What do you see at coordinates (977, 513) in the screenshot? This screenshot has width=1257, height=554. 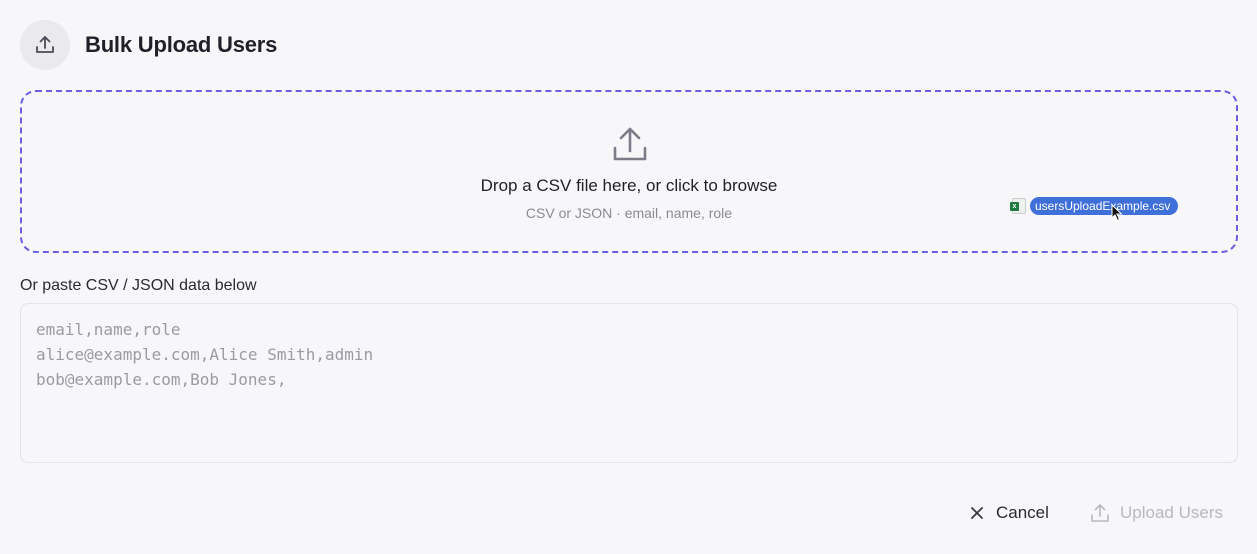 I see `close-icon` at bounding box center [977, 513].